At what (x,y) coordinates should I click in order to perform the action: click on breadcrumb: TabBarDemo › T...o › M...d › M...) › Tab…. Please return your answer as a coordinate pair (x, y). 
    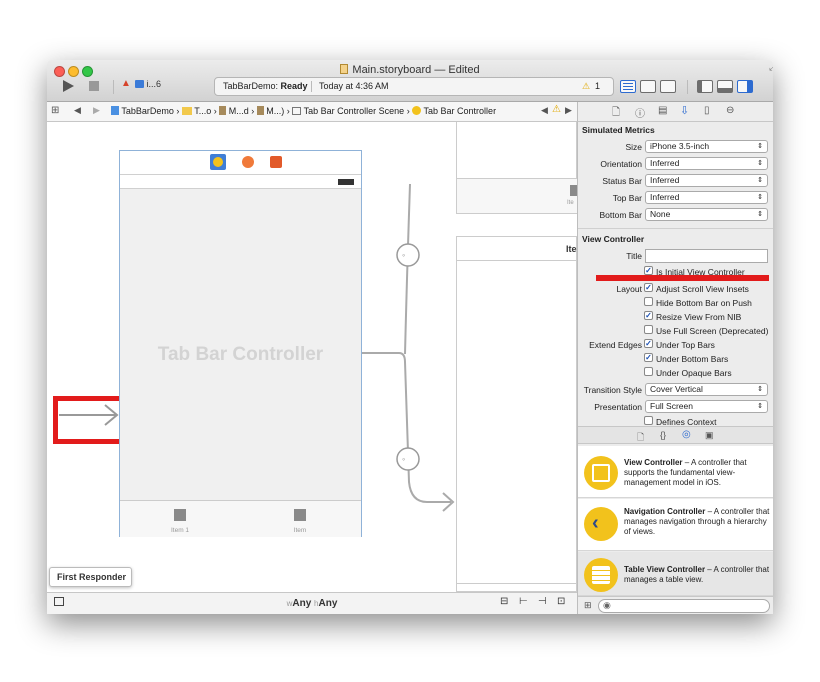
    Looking at the image, I should click on (303, 111).